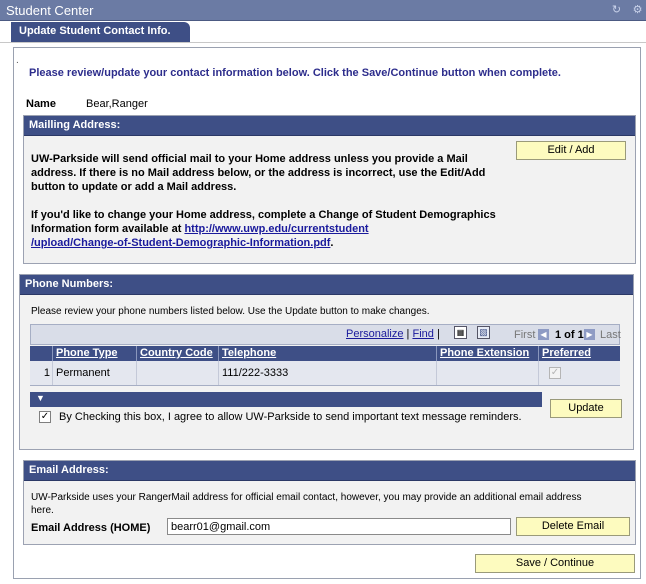 The height and width of the screenshot is (584, 646). What do you see at coordinates (323, 42) in the screenshot?
I see `tab-divider` at bounding box center [323, 42].